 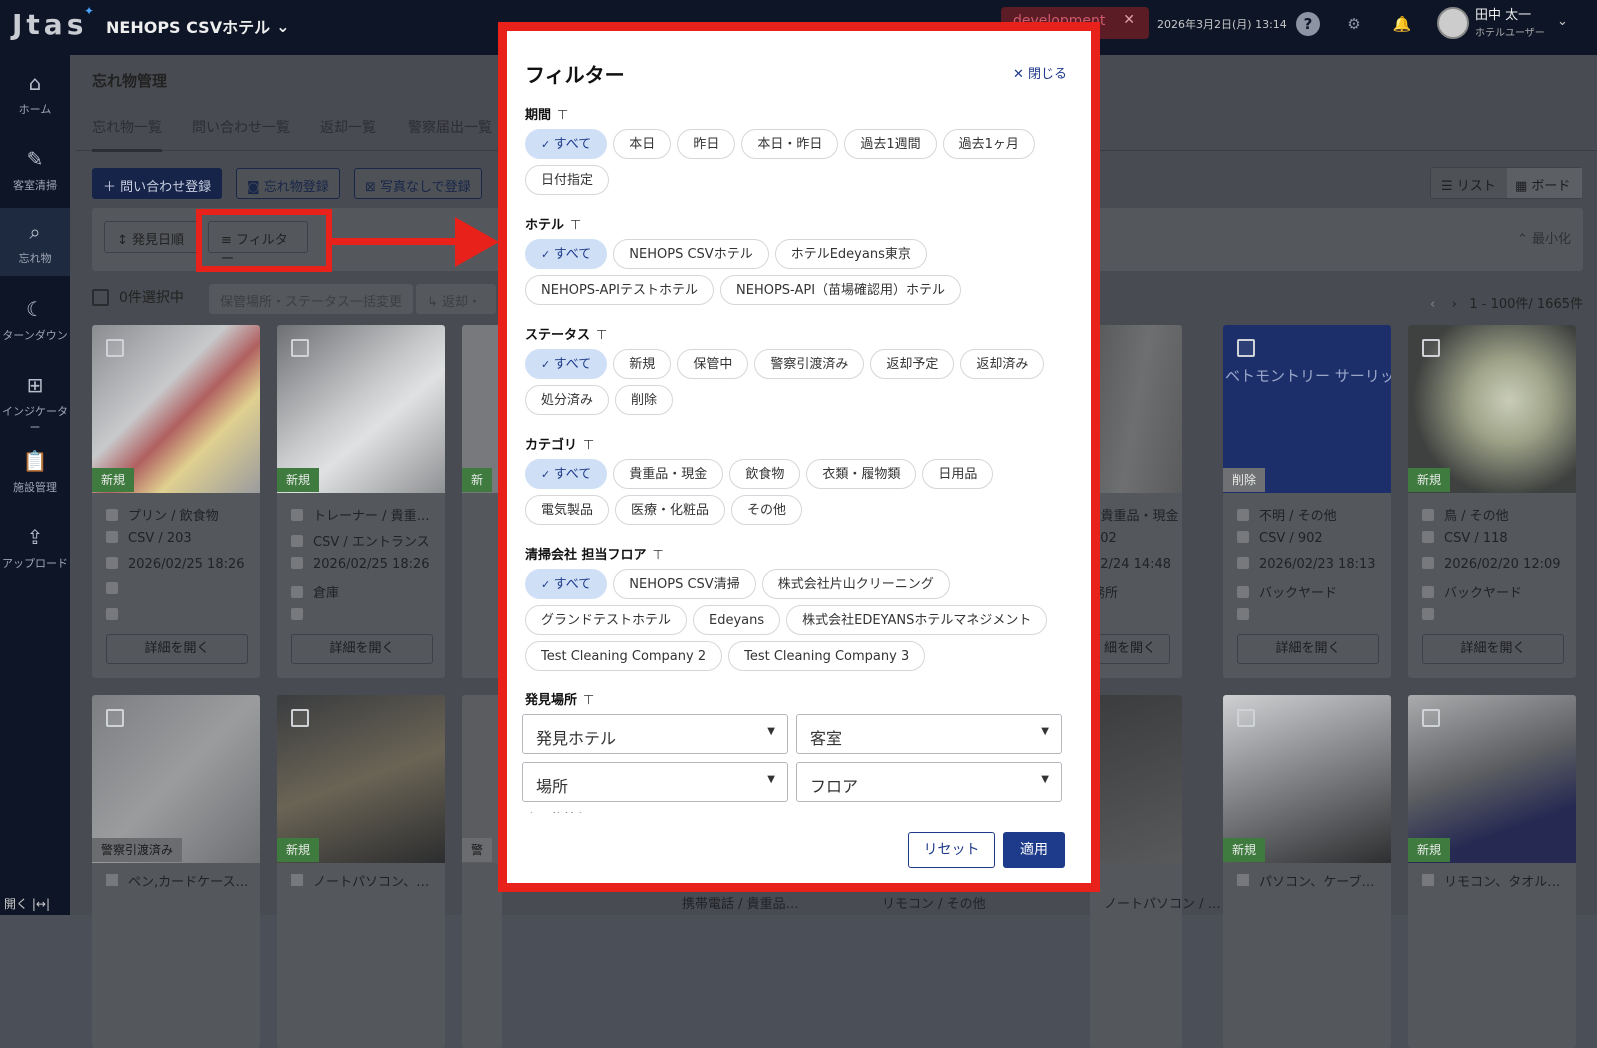 What do you see at coordinates (988, 144) in the screenshot?
I see `chip-period-month: 過去1ヶ月` at bounding box center [988, 144].